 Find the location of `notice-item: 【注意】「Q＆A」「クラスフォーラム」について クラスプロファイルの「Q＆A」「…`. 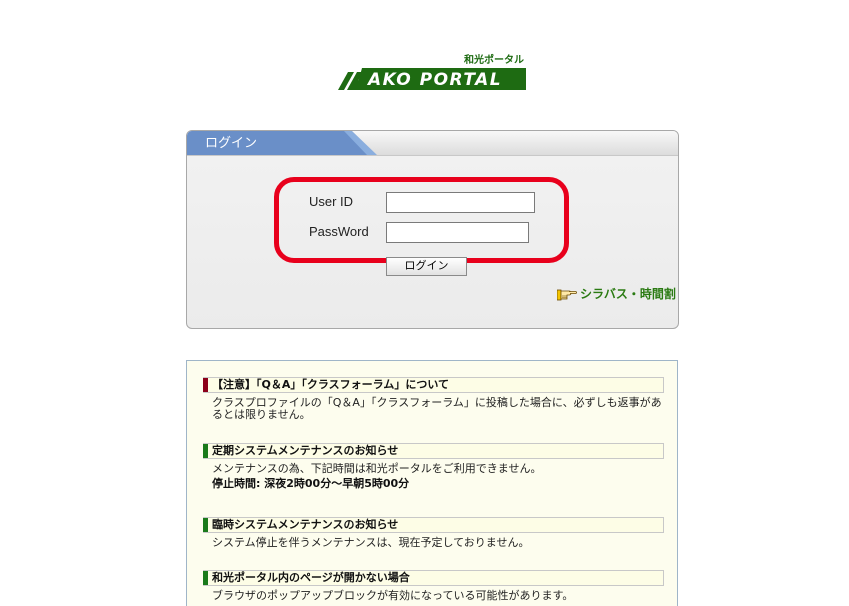

notice-item: 【注意】「Q＆A」「クラスフォーラム」について クラスプロファイルの「Q＆A」「… is located at coordinates (434, 399).